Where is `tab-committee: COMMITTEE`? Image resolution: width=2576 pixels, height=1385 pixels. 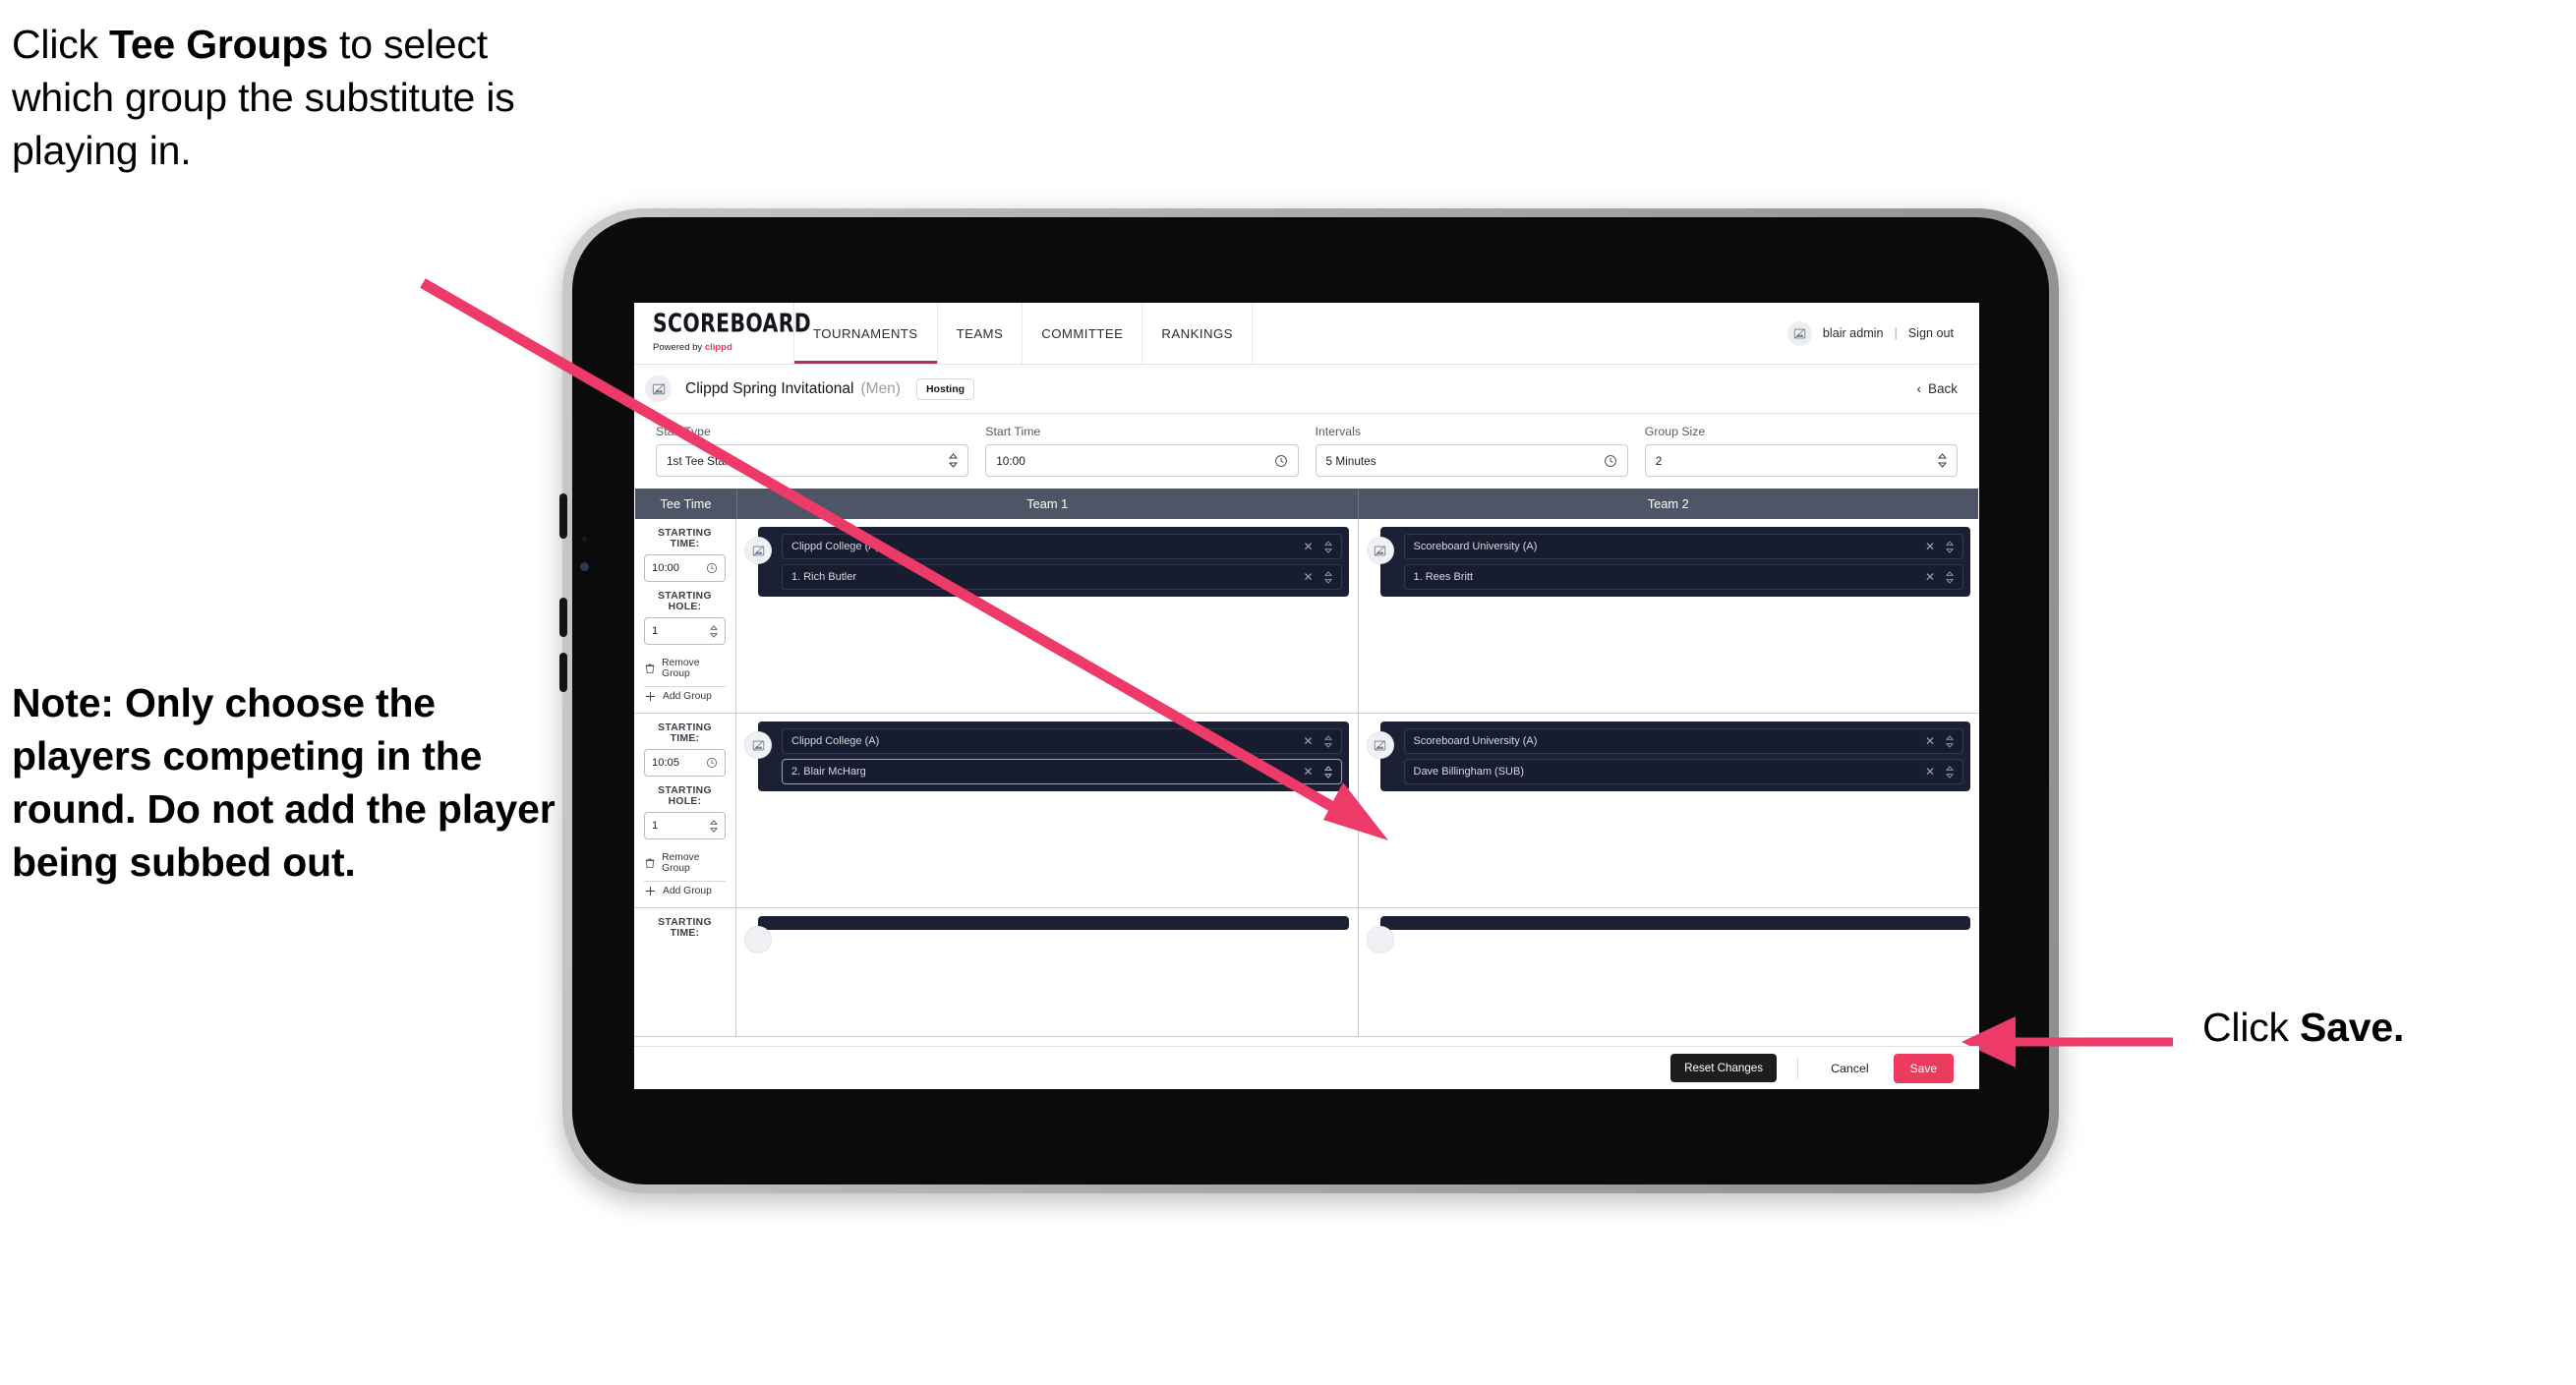
tab-committee: COMMITTEE is located at coordinates (1083, 334).